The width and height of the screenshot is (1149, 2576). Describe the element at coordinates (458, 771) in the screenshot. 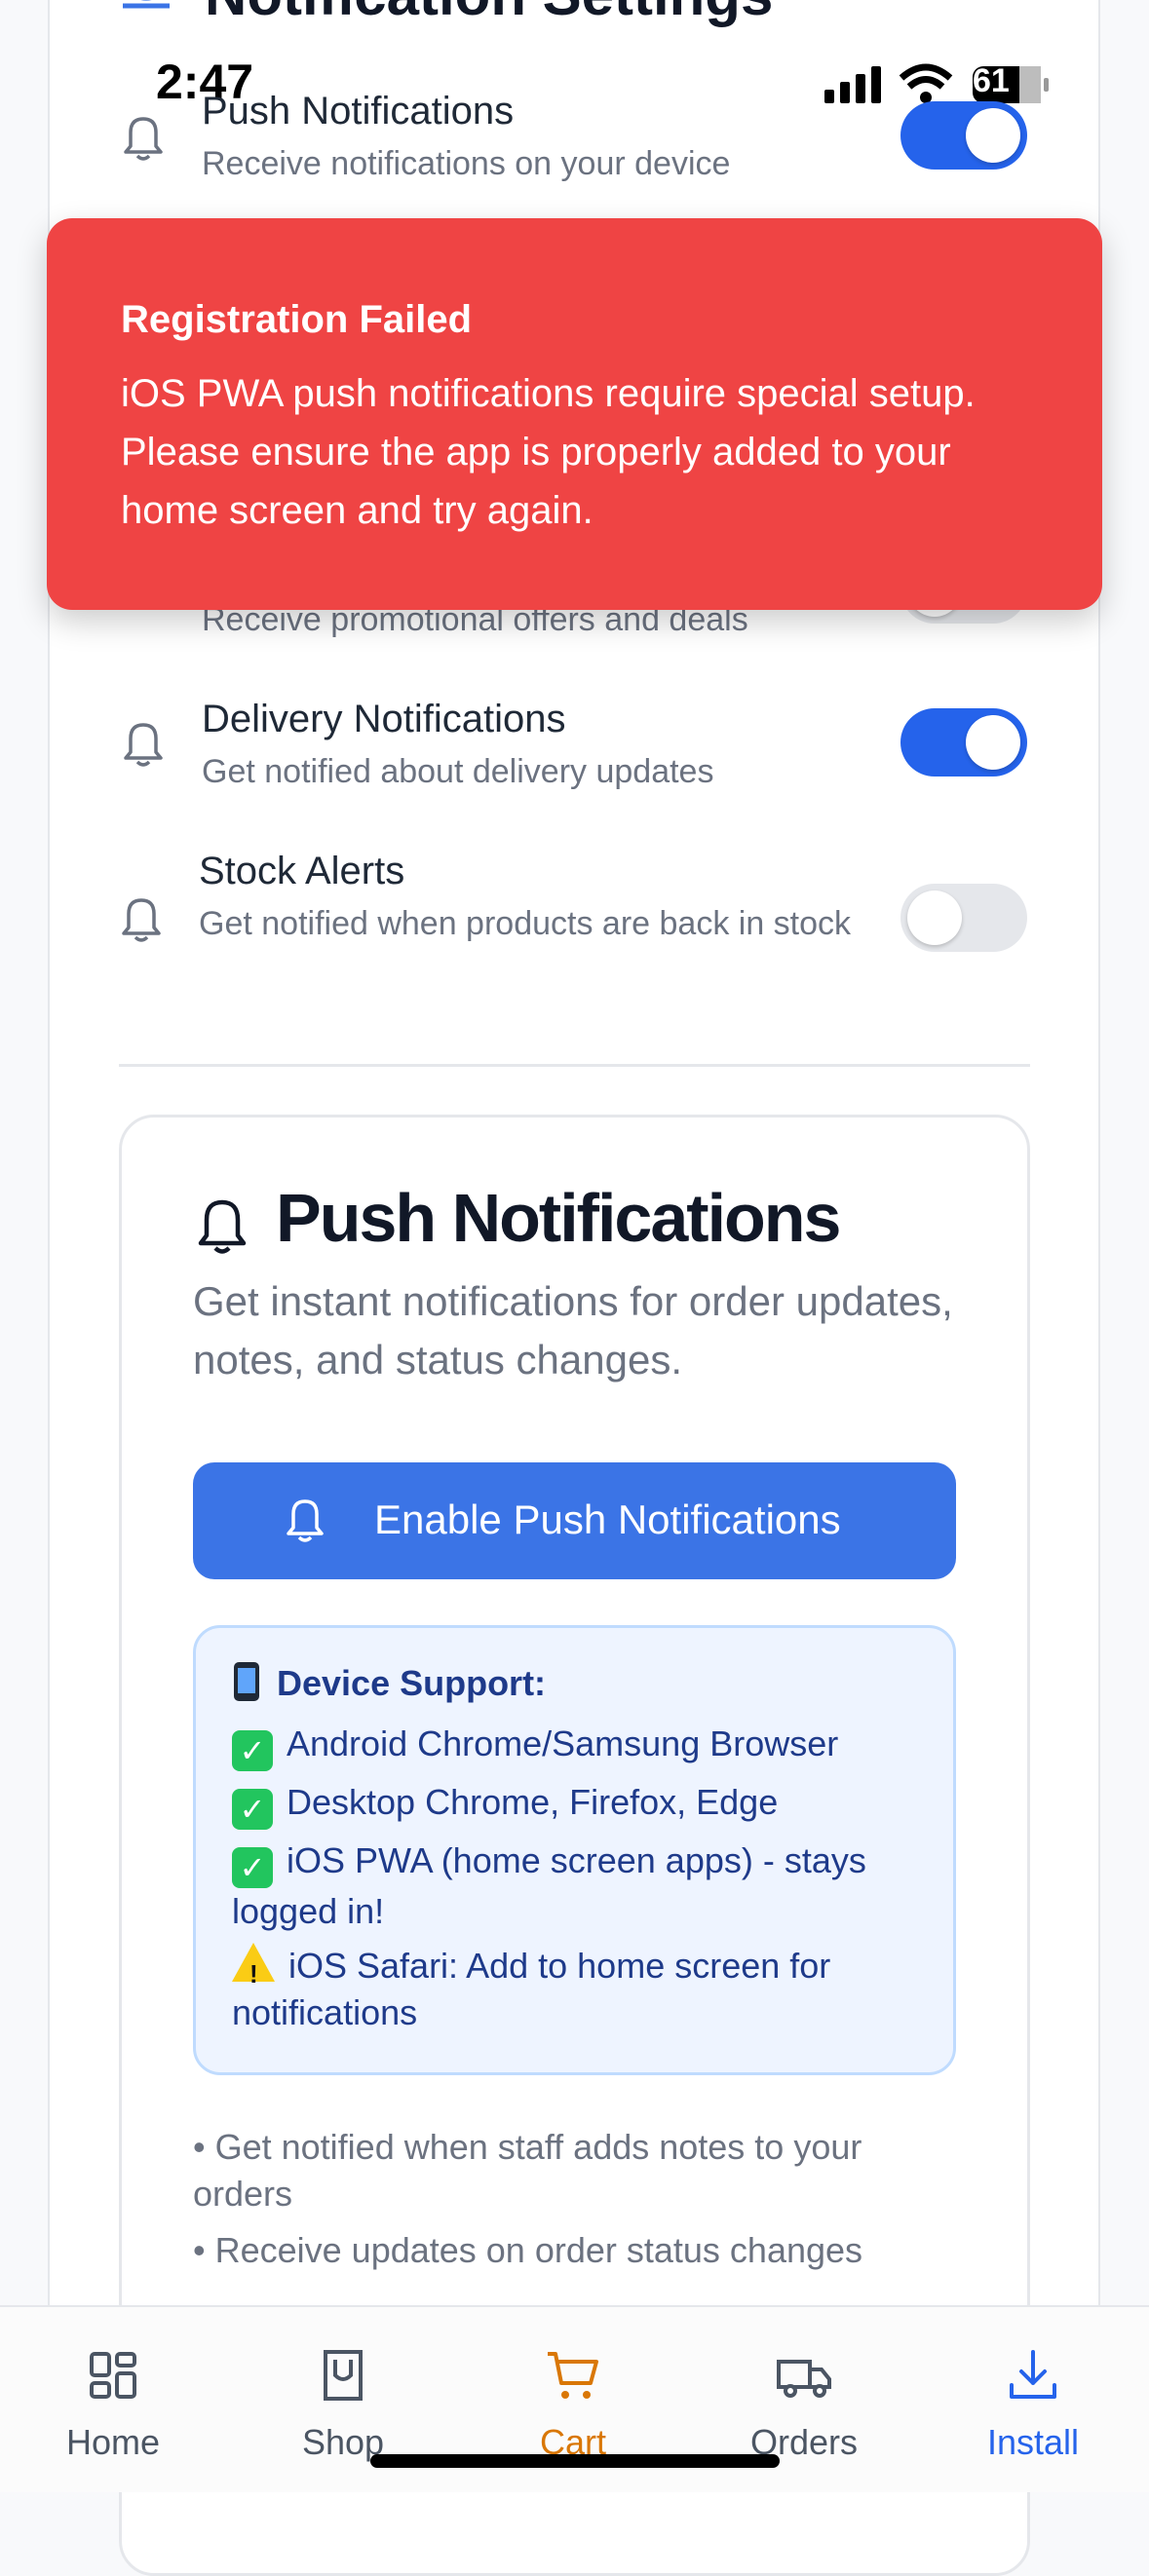

I see `setting-description: Get notified about delivery updates` at that location.